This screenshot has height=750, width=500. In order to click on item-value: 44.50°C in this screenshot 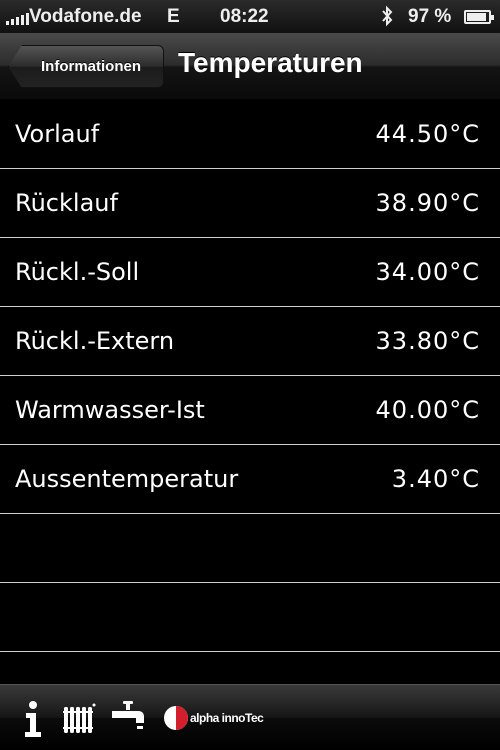, I will do `click(427, 134)`.